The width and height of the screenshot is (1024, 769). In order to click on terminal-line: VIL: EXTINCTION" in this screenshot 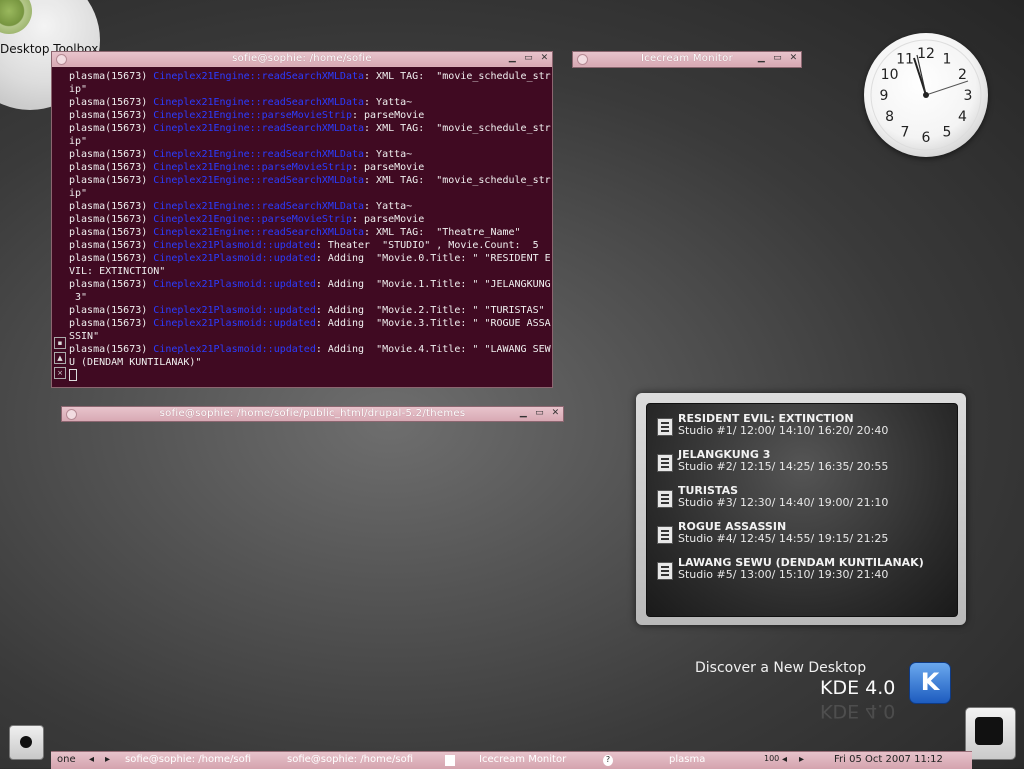, I will do `click(309, 271)`.